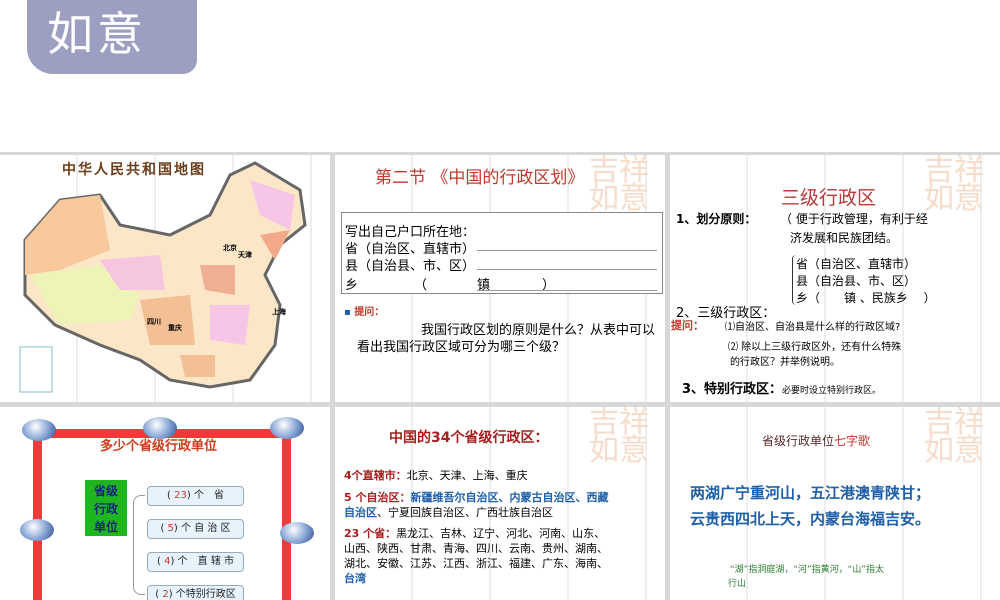 The height and width of the screenshot is (600, 1000). Describe the element at coordinates (732, 389) in the screenshot. I see `special-label: 3、特别行政区：` at that location.